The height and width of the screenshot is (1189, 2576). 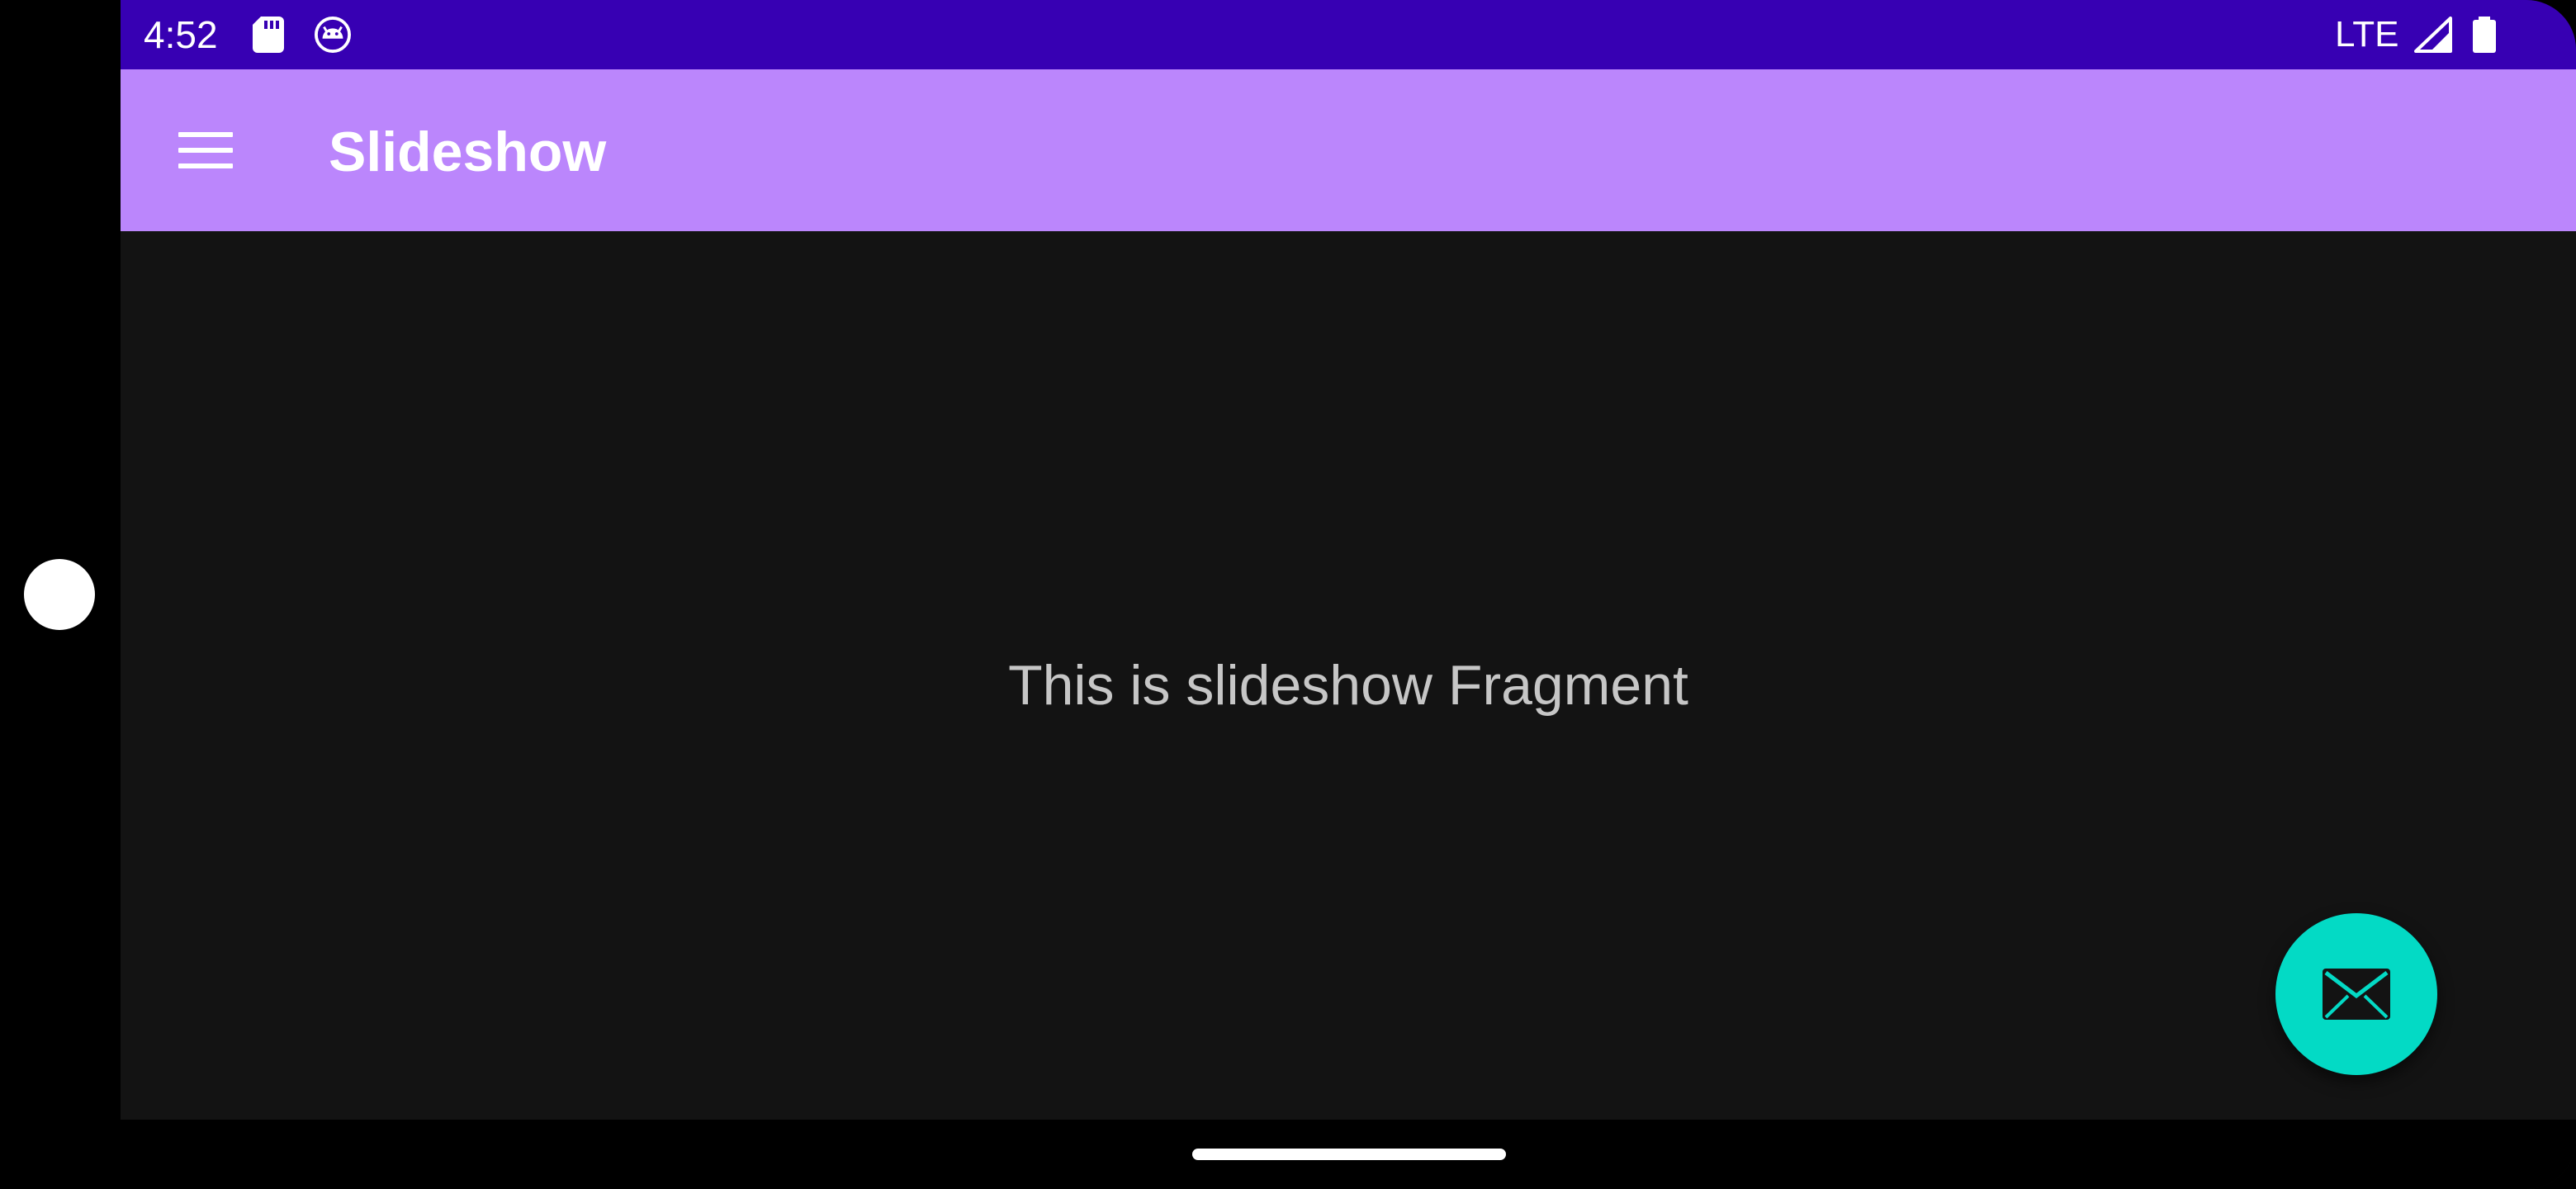 I want to click on menu-icon, so click(x=205, y=150).